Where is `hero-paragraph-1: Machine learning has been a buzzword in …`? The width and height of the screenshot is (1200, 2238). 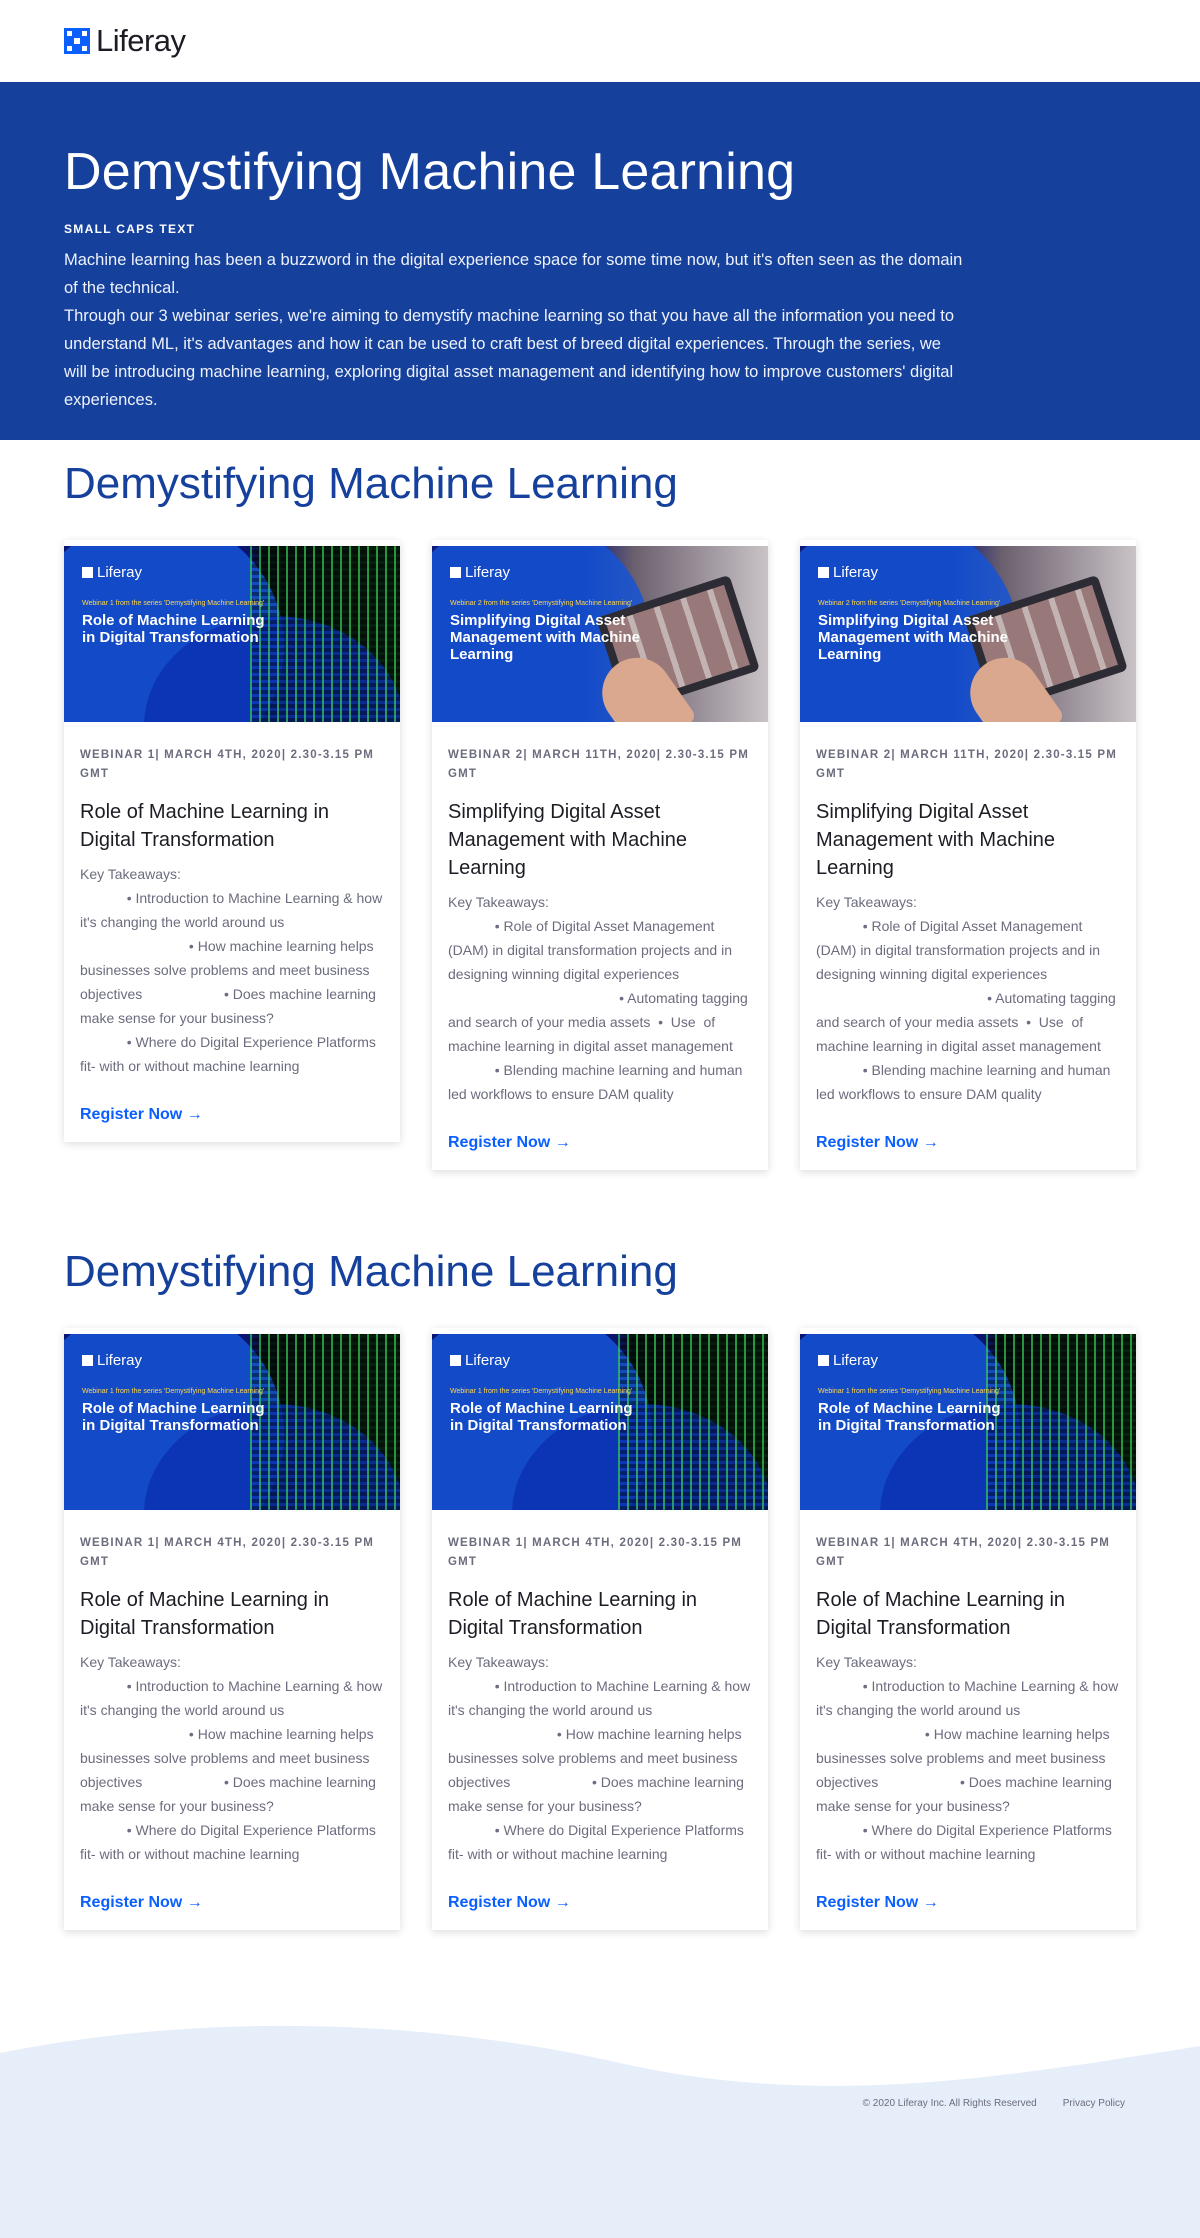
hero-paragraph-1: Machine learning has been a buzzword in … is located at coordinates (513, 274).